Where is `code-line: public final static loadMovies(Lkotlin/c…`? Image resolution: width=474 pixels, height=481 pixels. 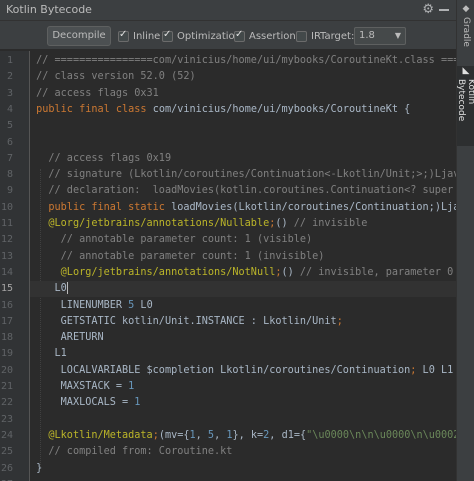
code-line: public final static loadMovies(Lkotlin/c… is located at coordinates (243, 208).